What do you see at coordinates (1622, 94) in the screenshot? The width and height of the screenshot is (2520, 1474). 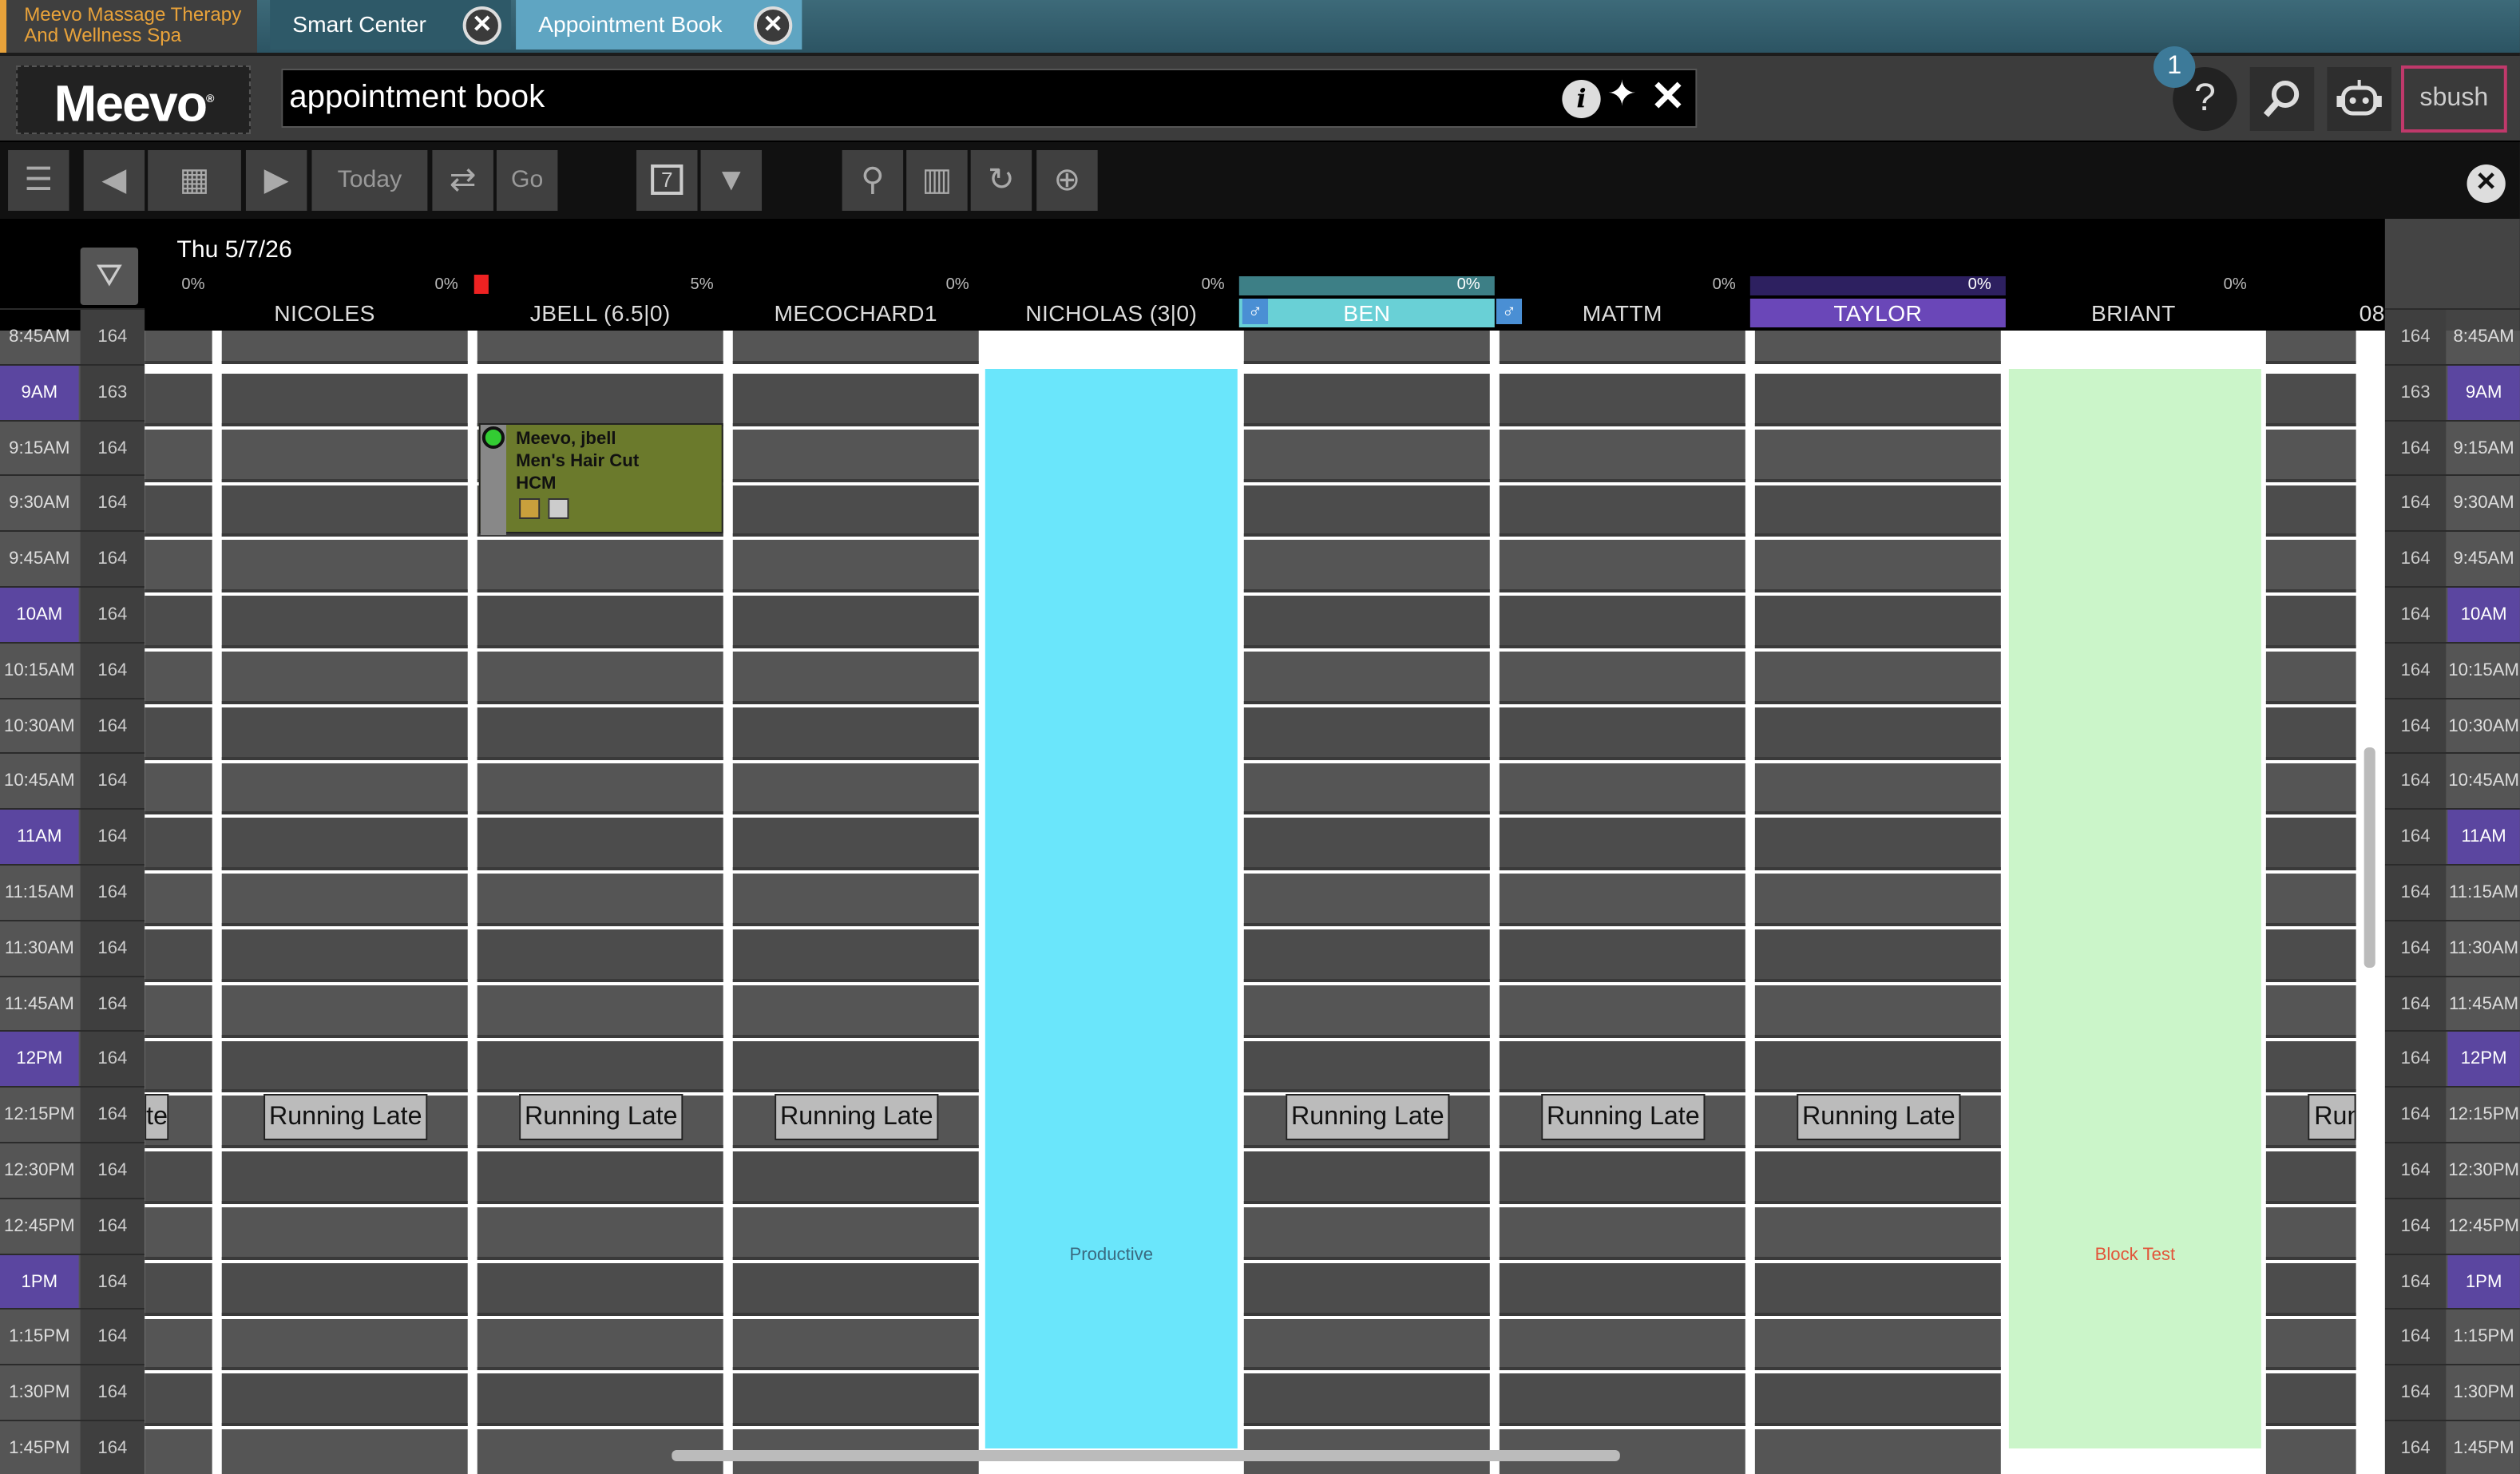 I see `sparkle-ai-icon: ✦` at bounding box center [1622, 94].